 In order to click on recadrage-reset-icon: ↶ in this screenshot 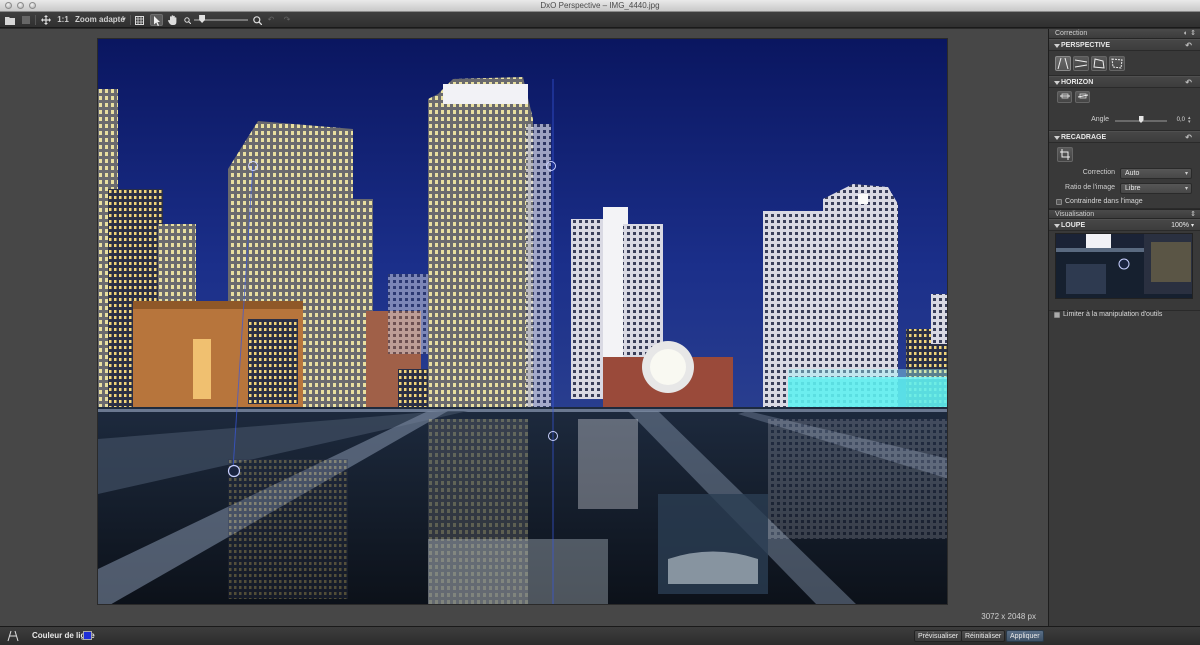, I will do `click(1188, 137)`.